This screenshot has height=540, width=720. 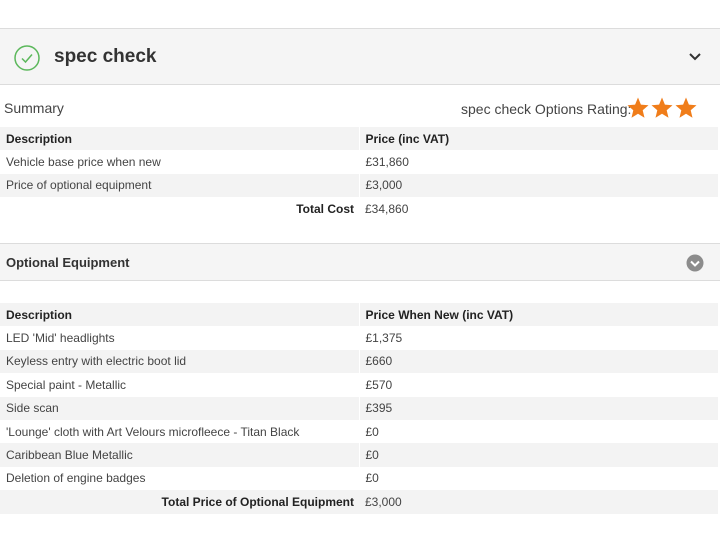 What do you see at coordinates (538, 408) in the screenshot?
I see `row-price: £395` at bounding box center [538, 408].